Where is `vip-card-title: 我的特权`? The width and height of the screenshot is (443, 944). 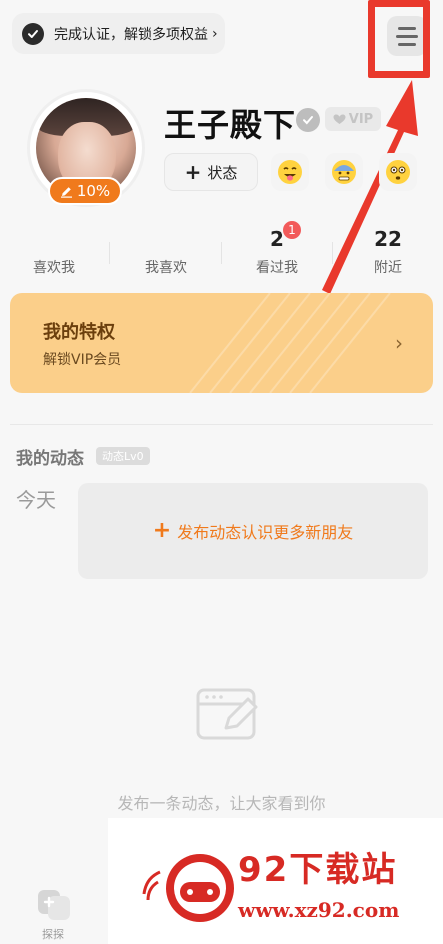
vip-card-title: 我的特权 is located at coordinates (79, 332).